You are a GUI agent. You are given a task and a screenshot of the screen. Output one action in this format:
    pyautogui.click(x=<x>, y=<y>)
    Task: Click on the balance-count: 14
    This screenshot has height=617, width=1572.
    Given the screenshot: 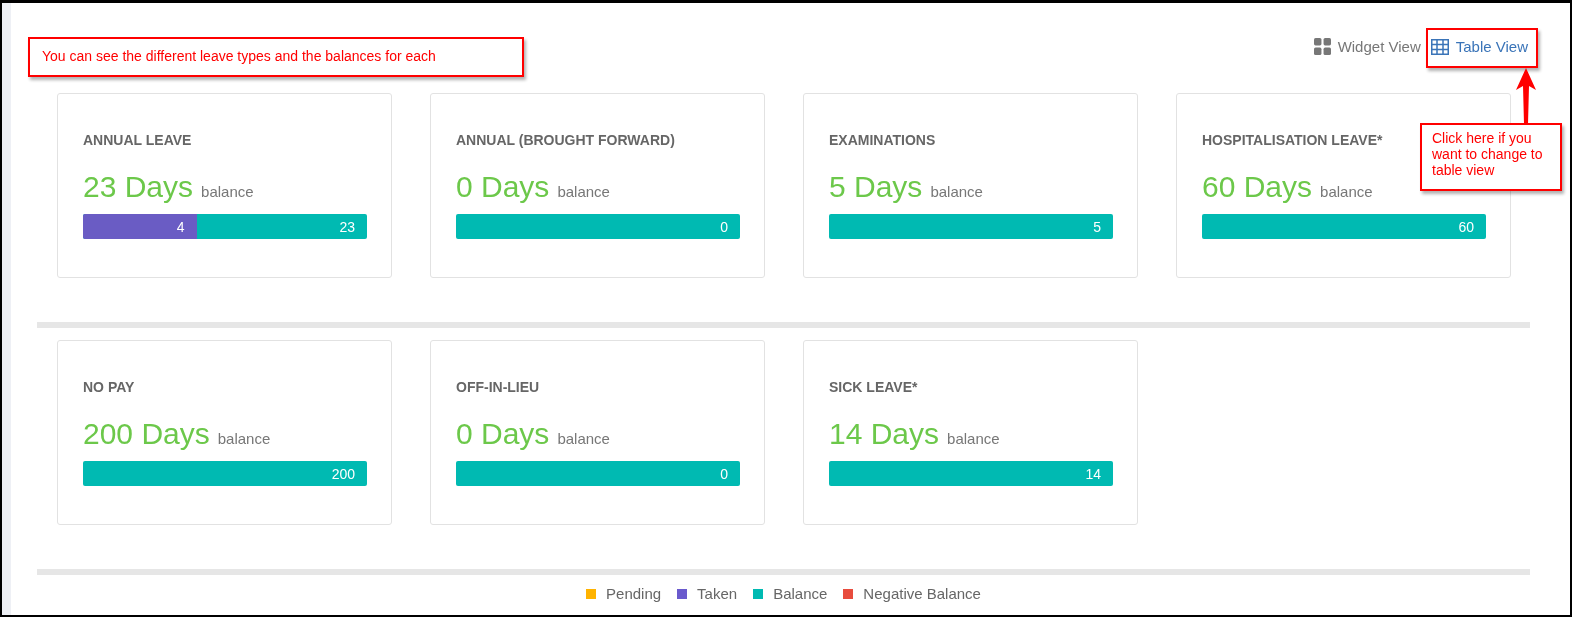 What is the action you would take?
    pyautogui.click(x=1093, y=473)
    